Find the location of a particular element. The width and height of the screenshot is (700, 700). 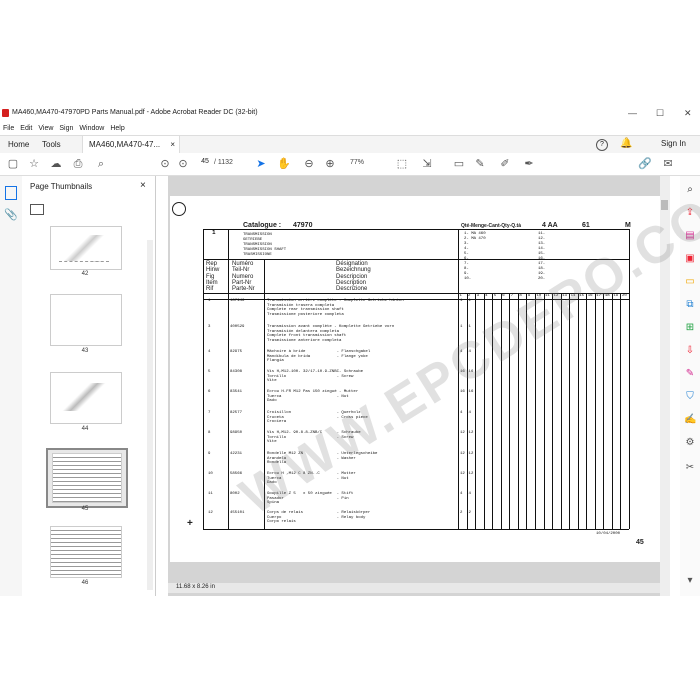

fill-sign-icon: ✍ is located at coordinates (690, 420).